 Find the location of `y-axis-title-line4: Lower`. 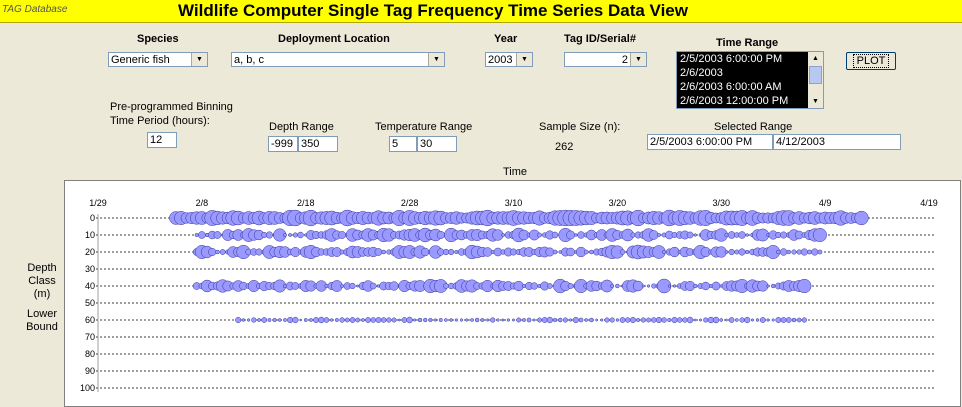

y-axis-title-line4: Lower is located at coordinates (42, 314).